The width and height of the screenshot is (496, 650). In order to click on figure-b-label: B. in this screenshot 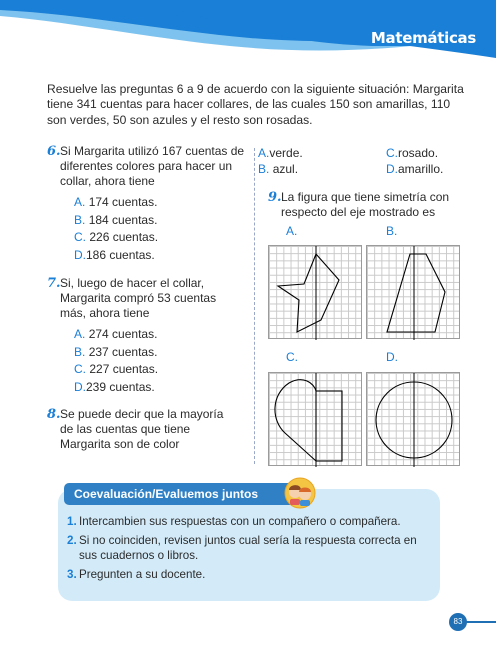, I will do `click(391, 231)`.